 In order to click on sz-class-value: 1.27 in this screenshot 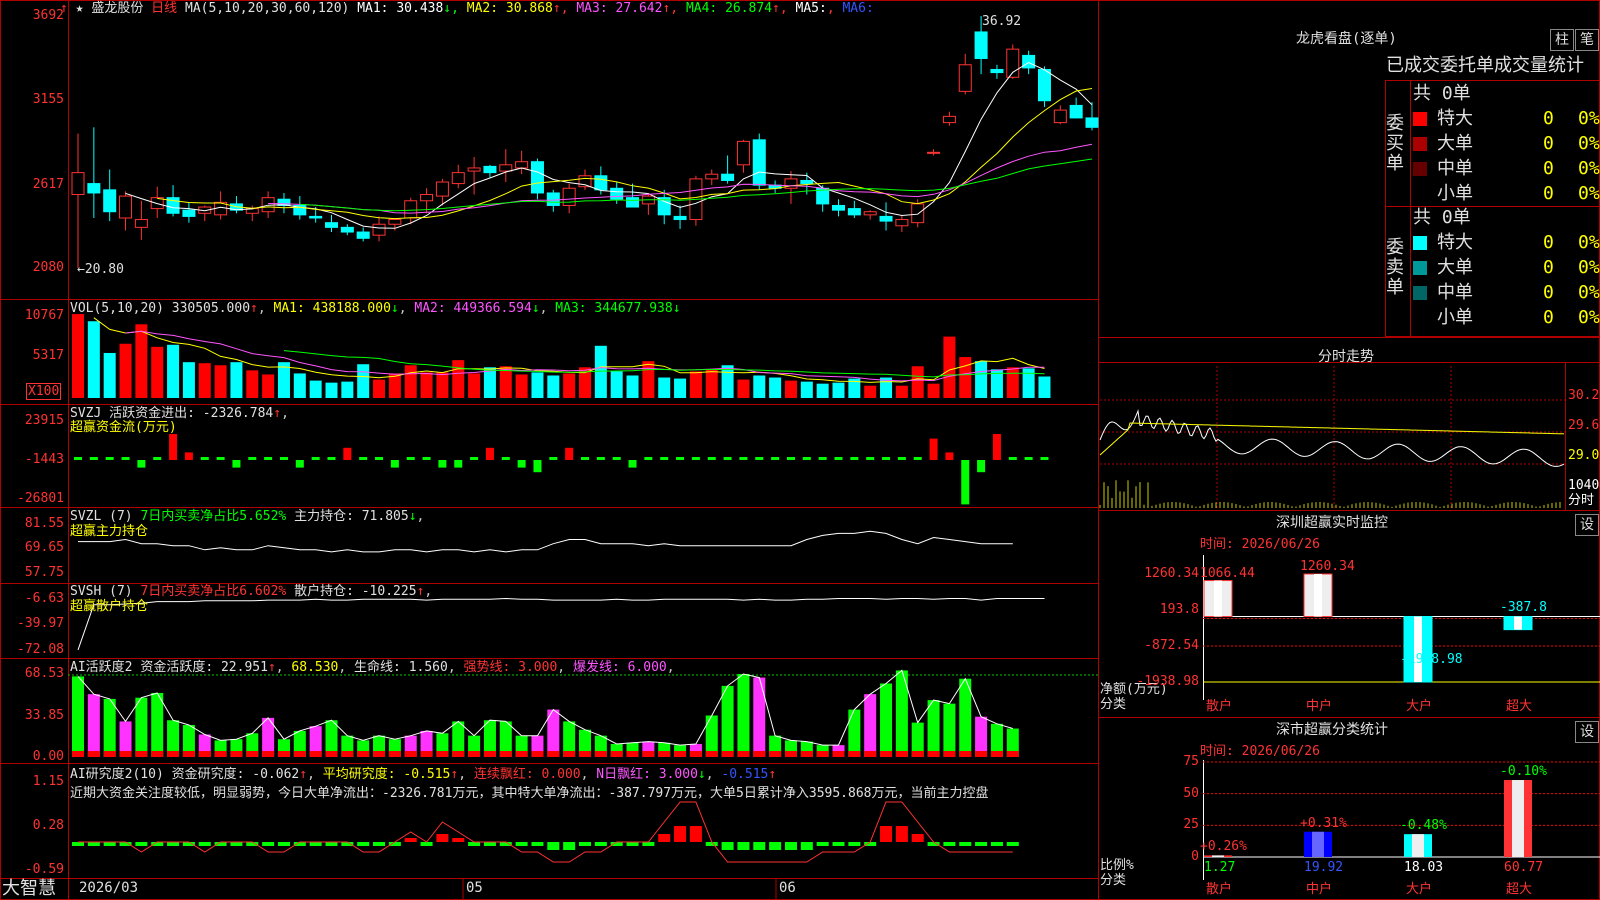, I will do `click(1220, 867)`.